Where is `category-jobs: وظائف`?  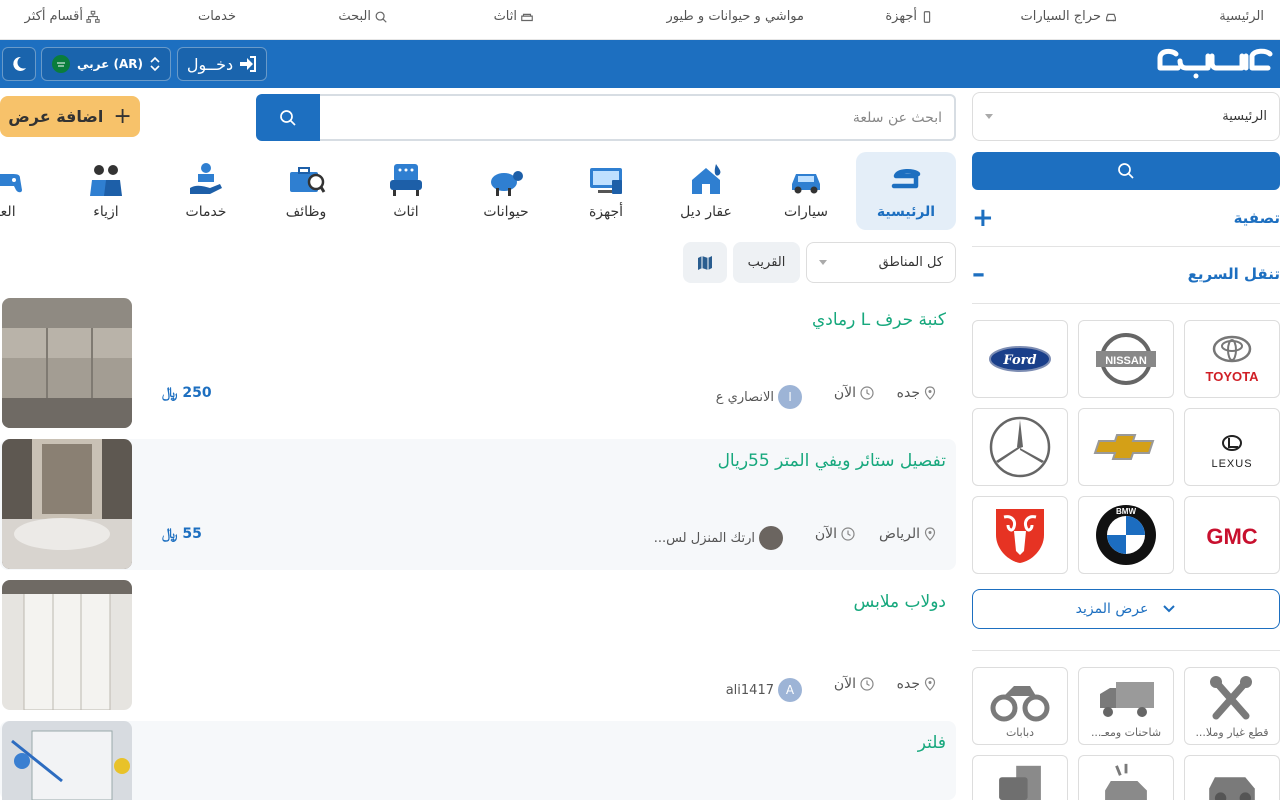 category-jobs: وظائف is located at coordinates (306, 191).